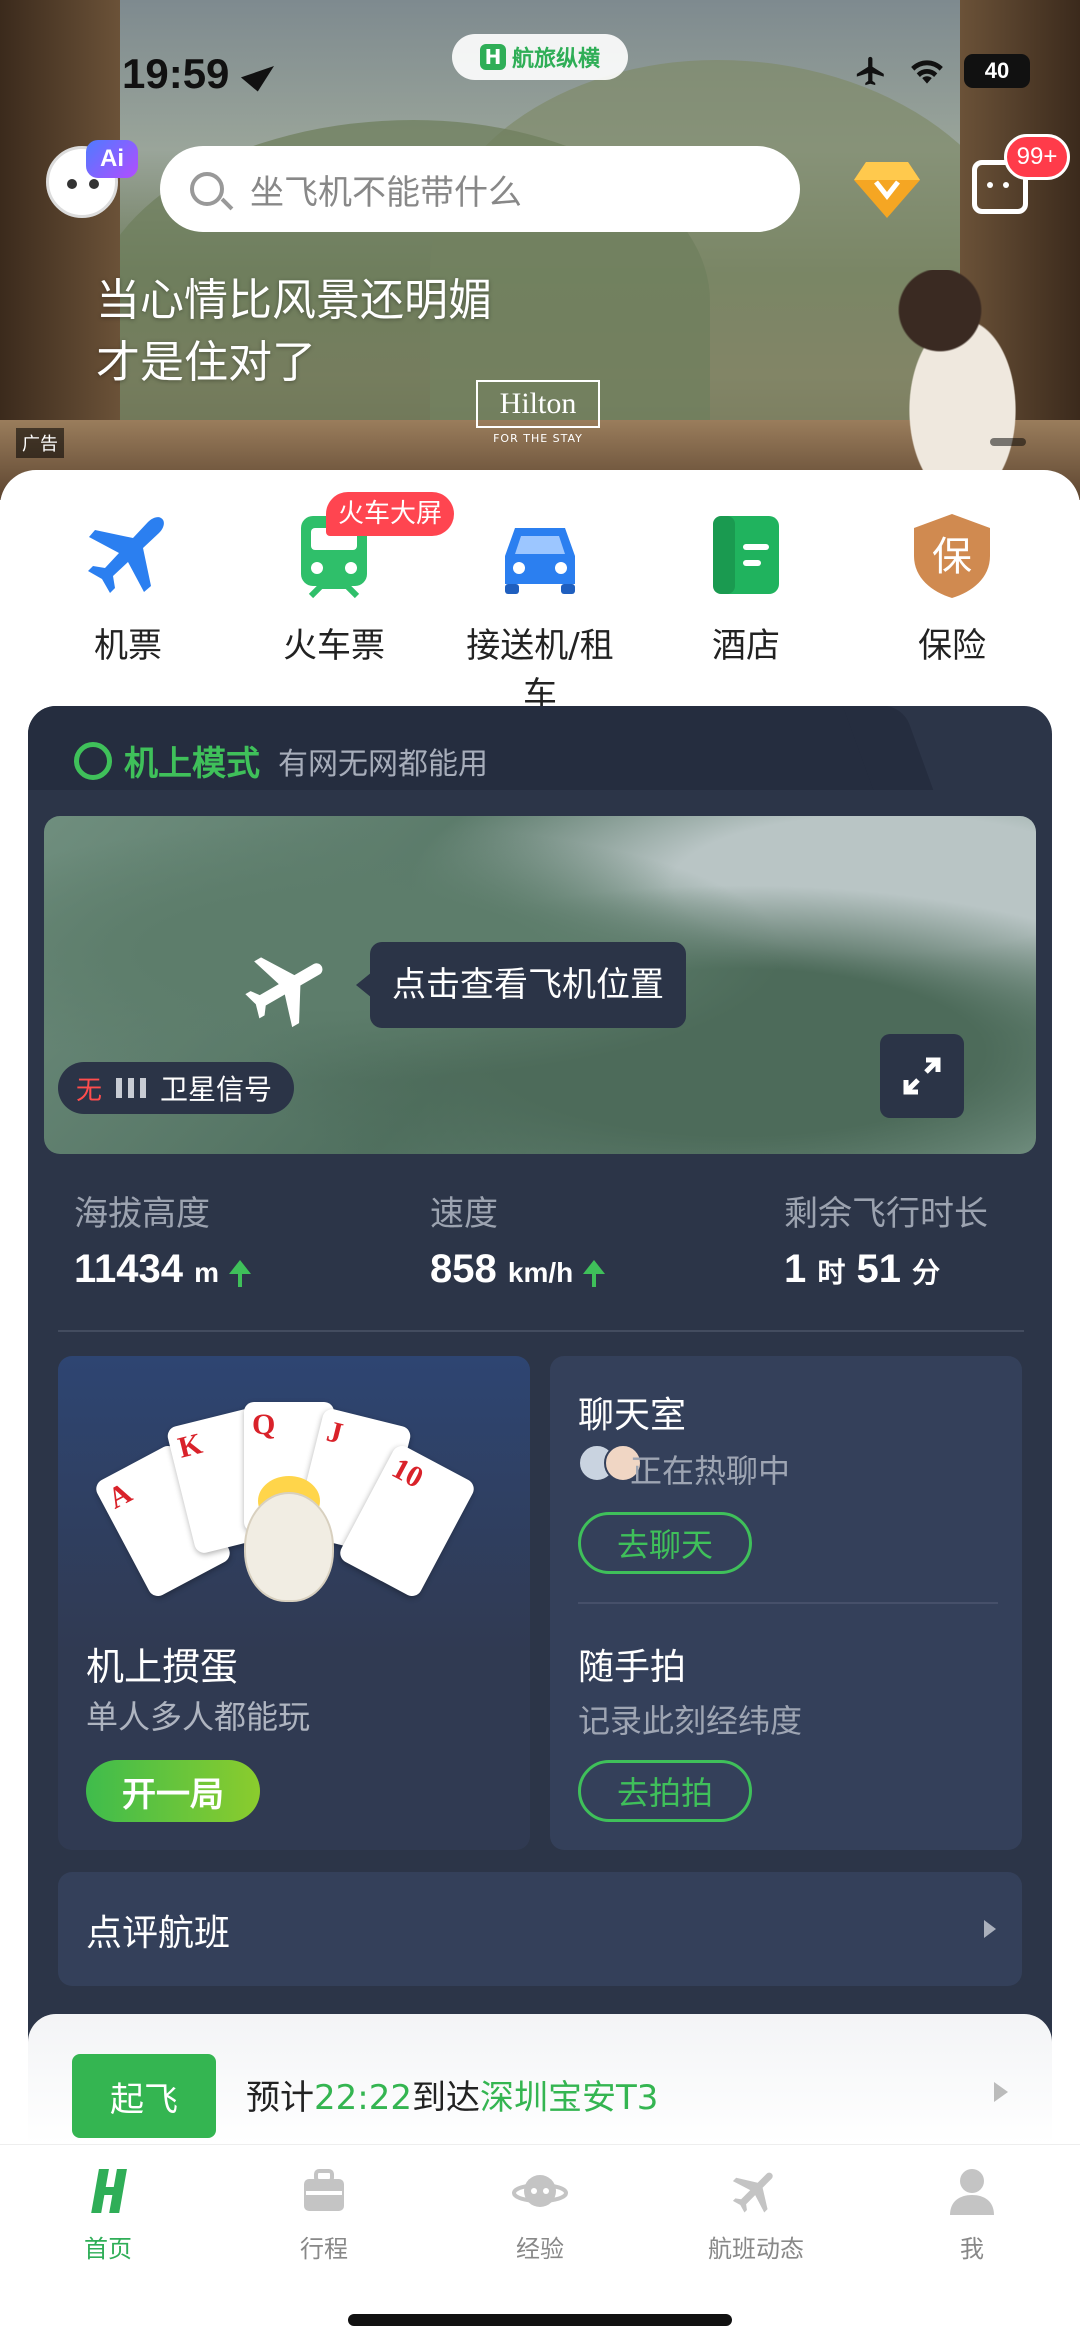  Describe the element at coordinates (922, 1076) in the screenshot. I see `expand-icon` at that location.